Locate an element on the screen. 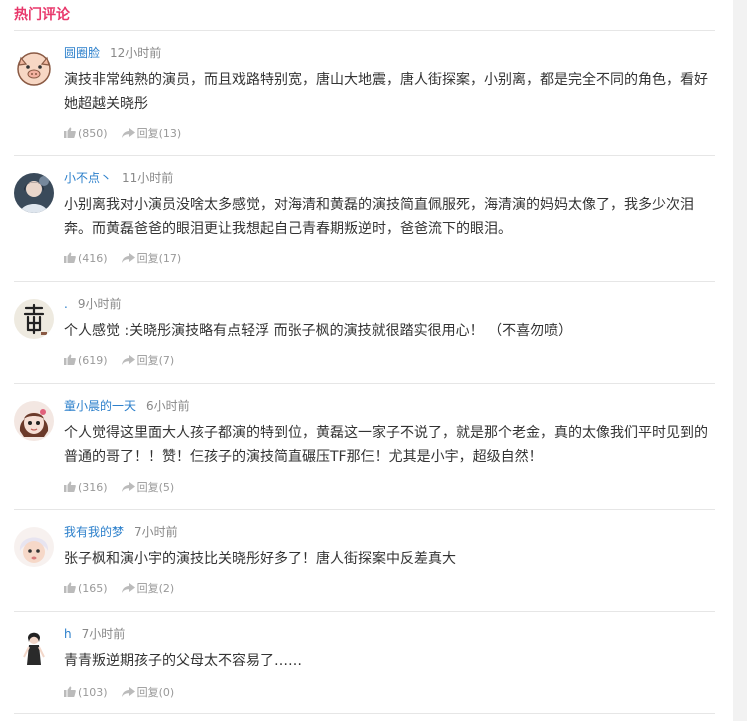  username: h is located at coordinates (68, 634).